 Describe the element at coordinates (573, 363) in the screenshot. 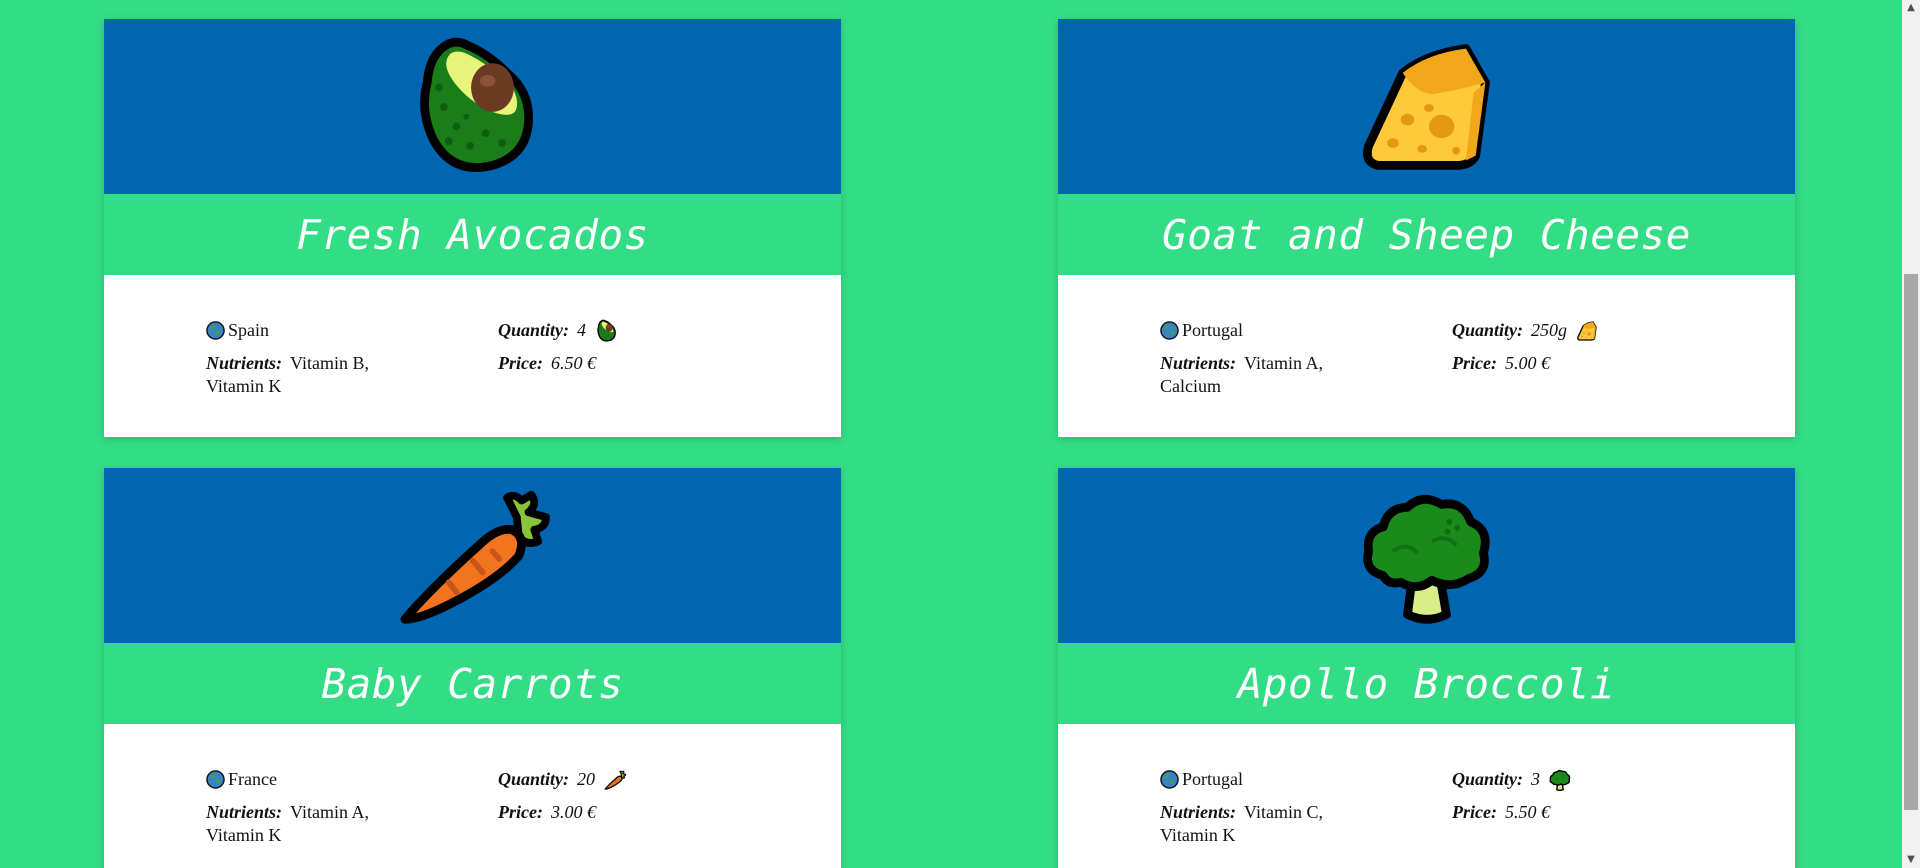

I see `price-value: 6.50 €` at that location.